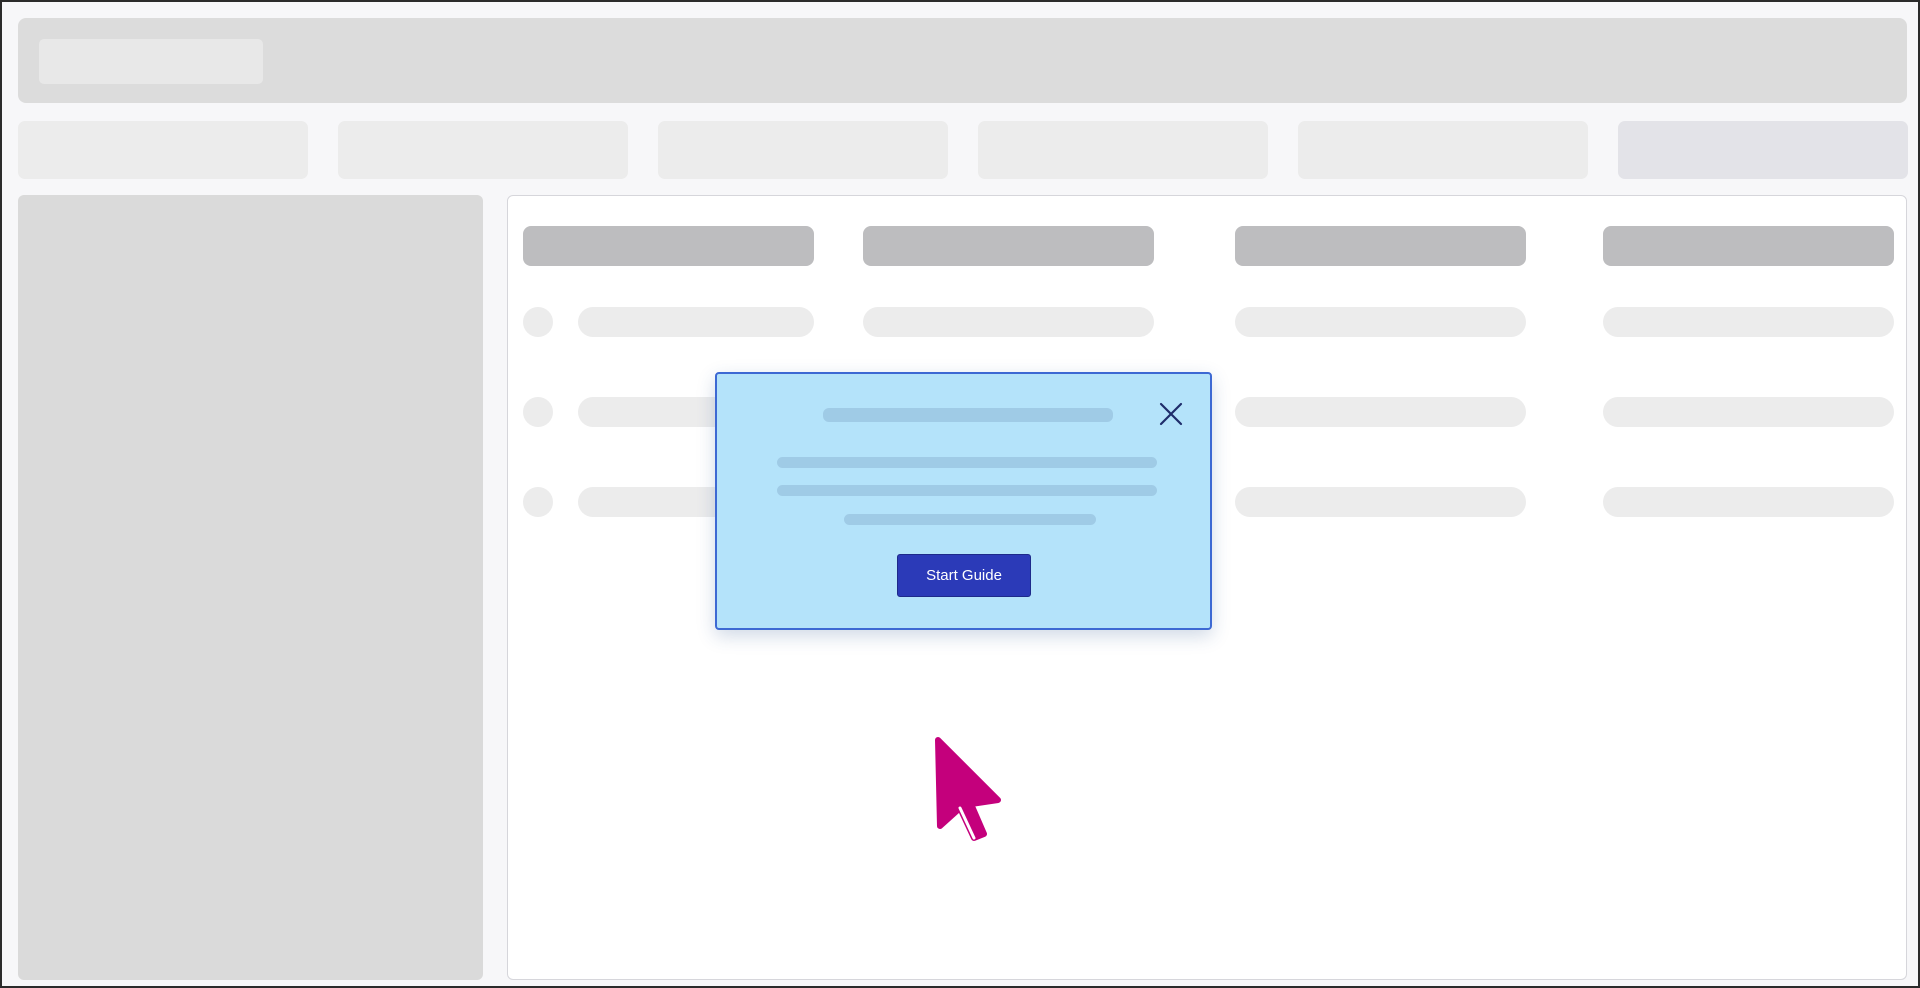  Describe the element at coordinates (962, 60) in the screenshot. I see `top-bar` at that location.